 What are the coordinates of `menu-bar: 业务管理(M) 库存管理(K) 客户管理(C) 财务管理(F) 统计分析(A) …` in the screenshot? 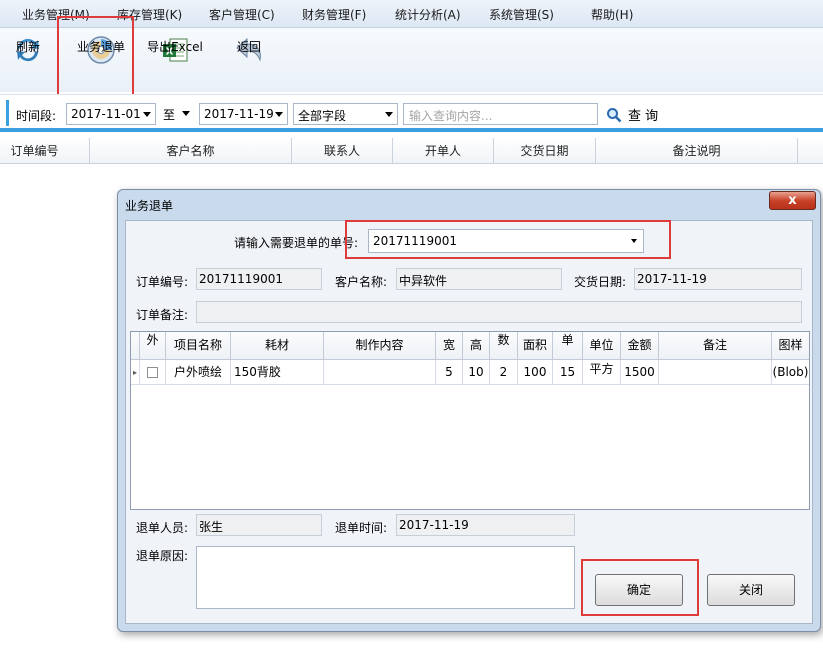 It's located at (411, 14).